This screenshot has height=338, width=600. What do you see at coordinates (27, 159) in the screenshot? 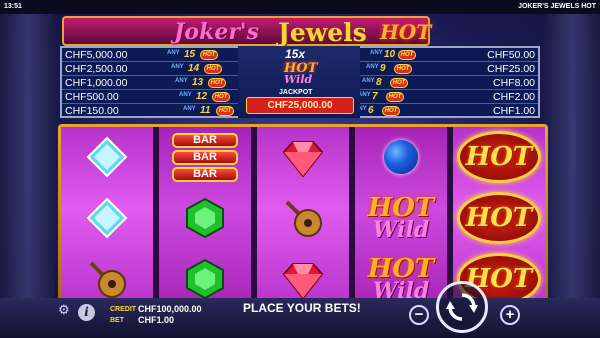
I see `left-pillar` at bounding box center [27, 159].